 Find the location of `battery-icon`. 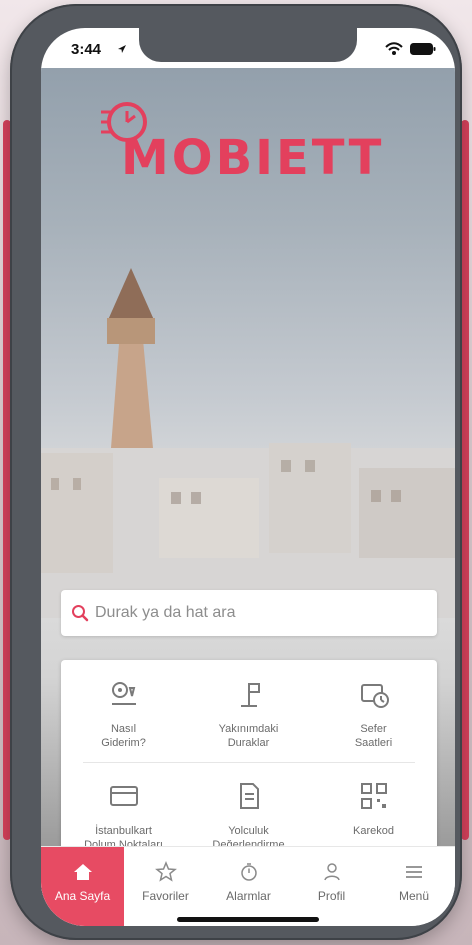

battery-icon is located at coordinates (423, 49).